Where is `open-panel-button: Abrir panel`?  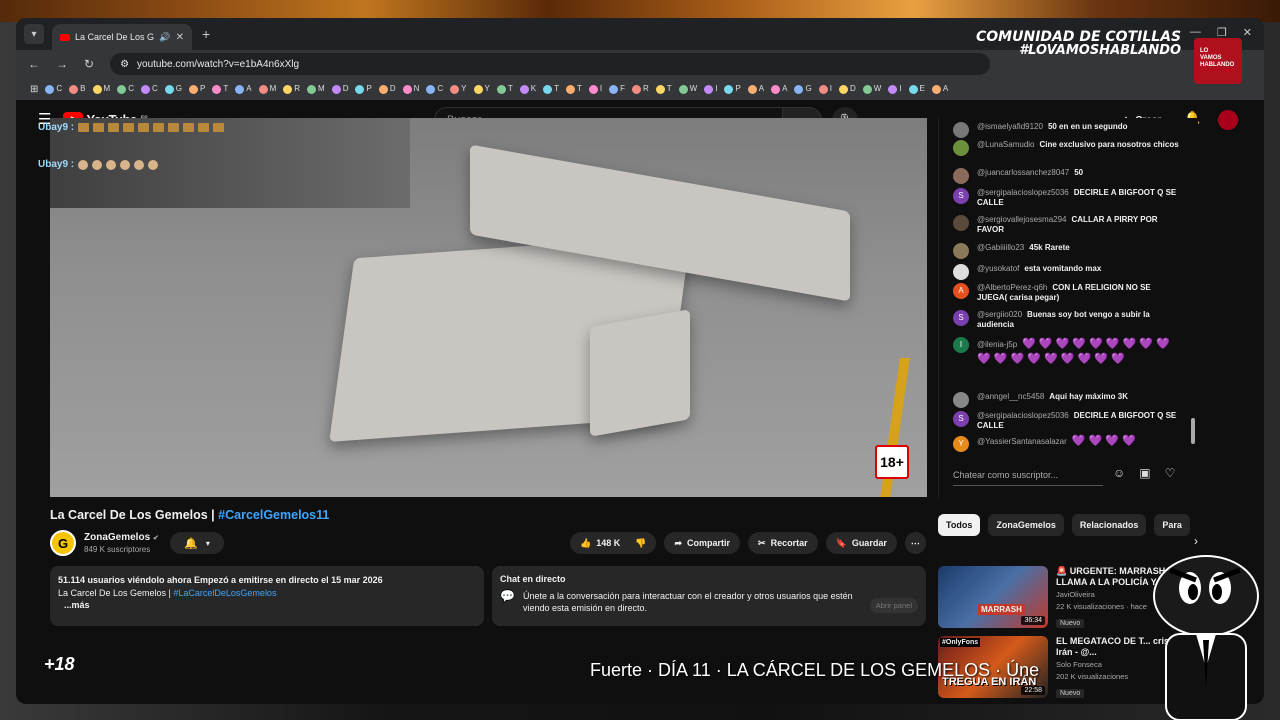 open-panel-button: Abrir panel is located at coordinates (893, 605).